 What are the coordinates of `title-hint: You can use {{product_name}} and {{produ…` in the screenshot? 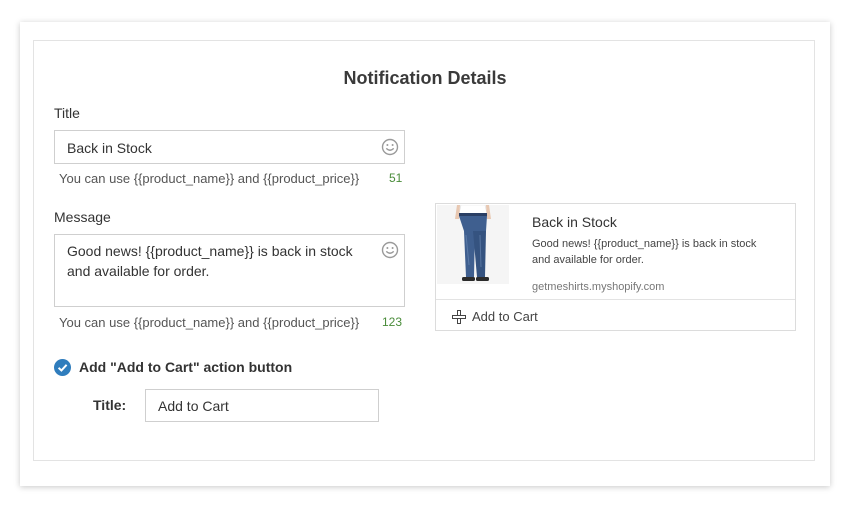 It's located at (209, 178).